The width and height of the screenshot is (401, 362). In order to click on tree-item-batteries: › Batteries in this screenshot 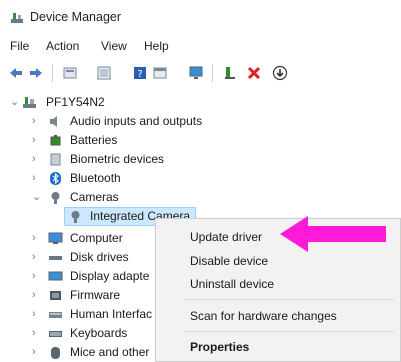, I will do `click(150, 140)`.